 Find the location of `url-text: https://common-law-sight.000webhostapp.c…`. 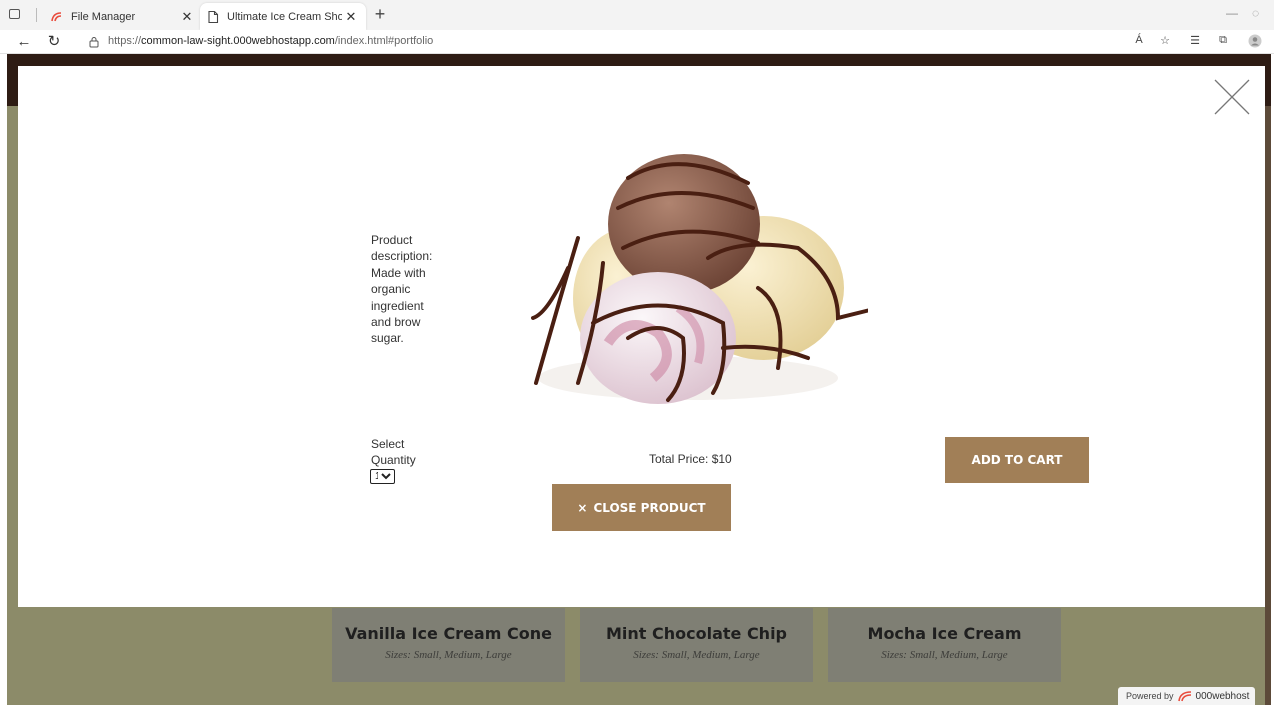

url-text: https://common-law-sight.000webhostapp.c… is located at coordinates (271, 41).